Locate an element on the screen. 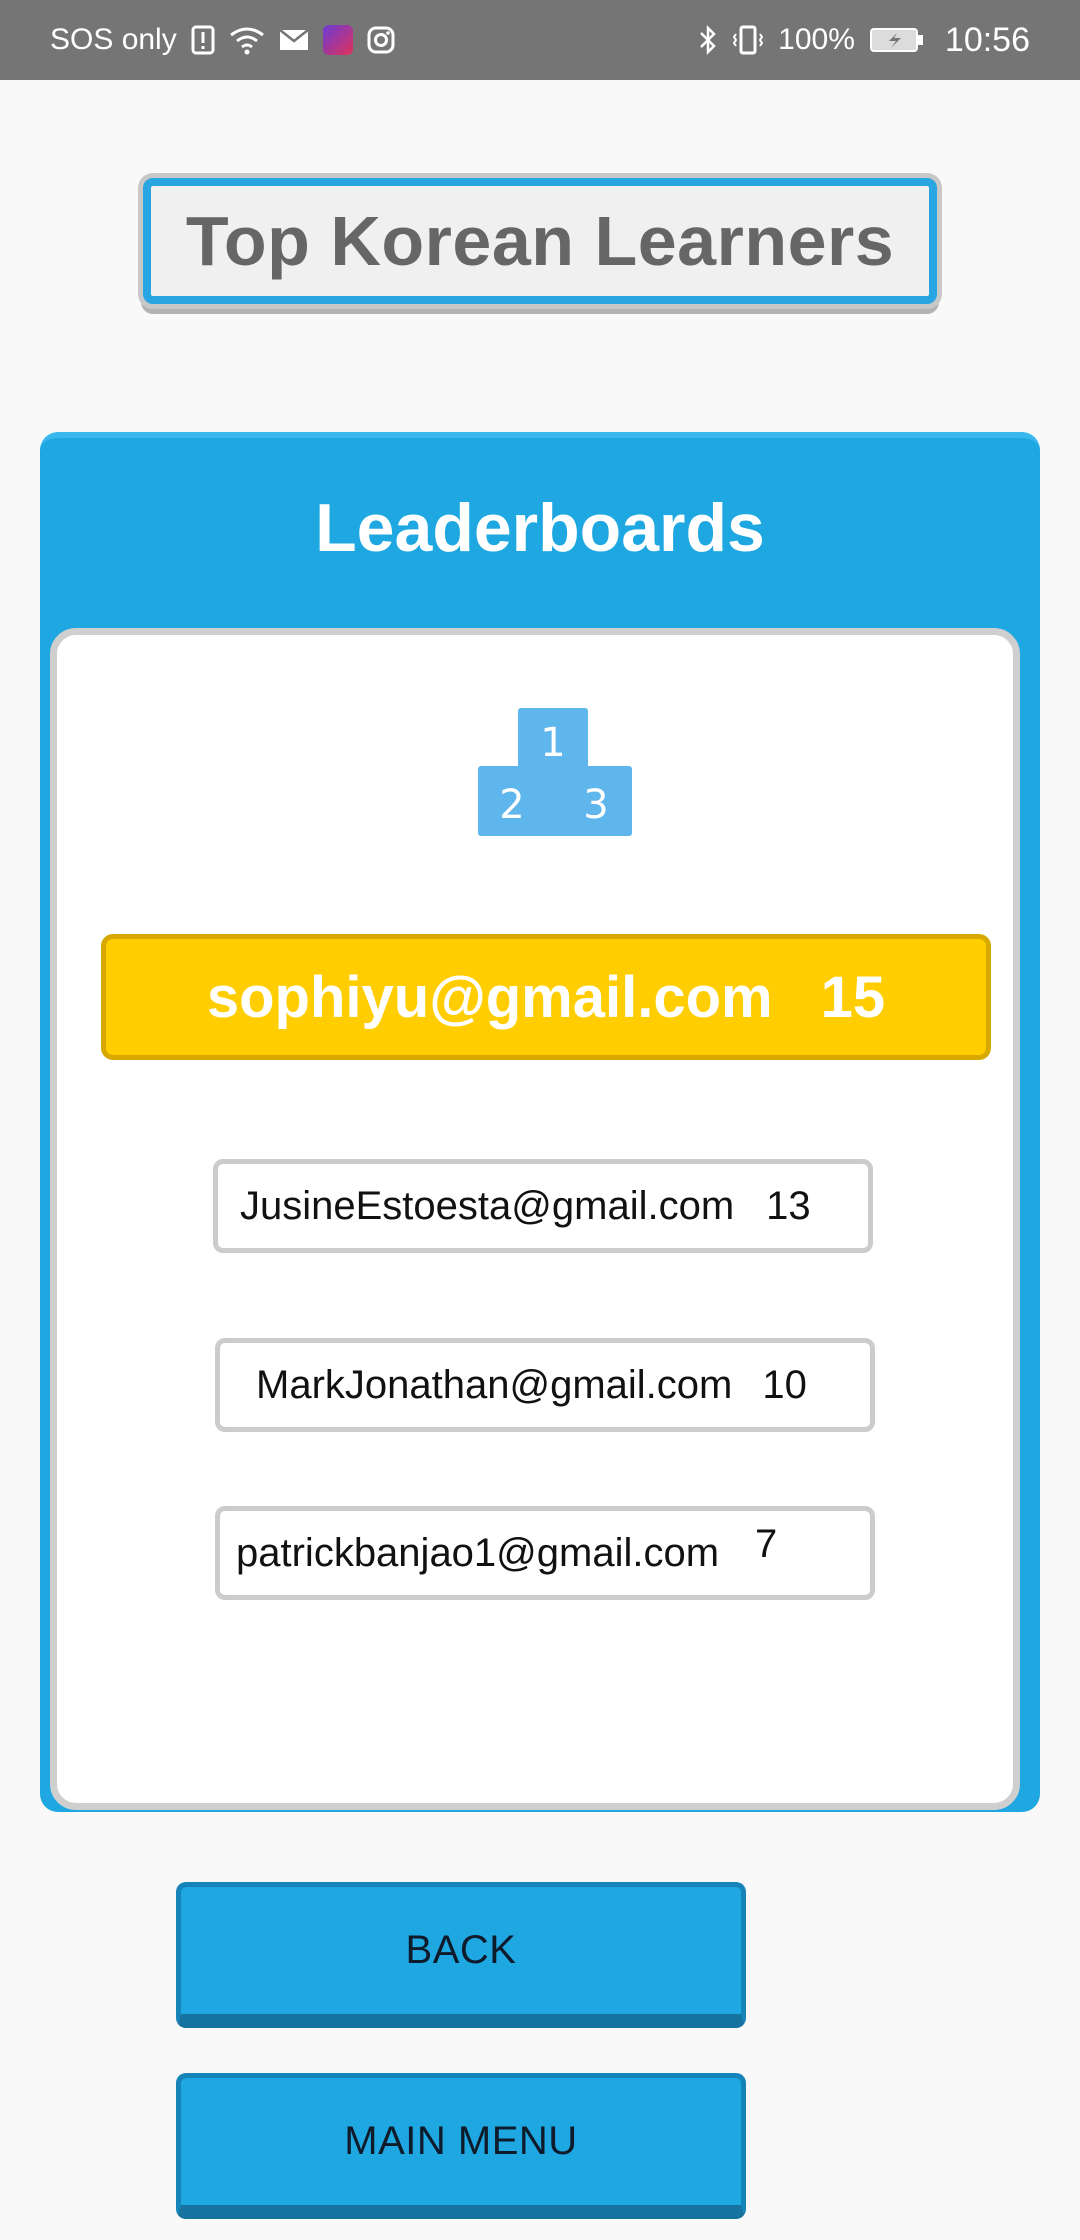  page-title: Top Korean Learners is located at coordinates (540, 241).